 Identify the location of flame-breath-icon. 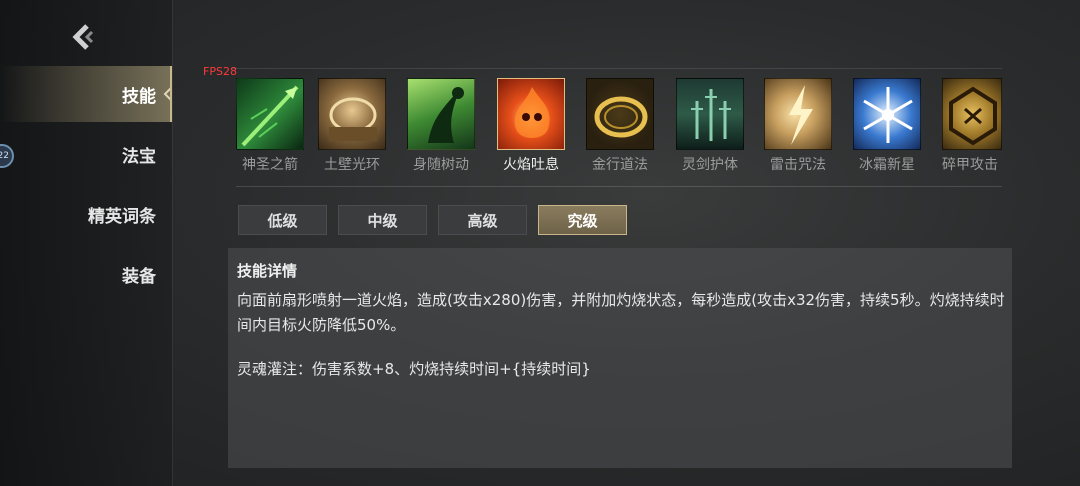
(531, 114).